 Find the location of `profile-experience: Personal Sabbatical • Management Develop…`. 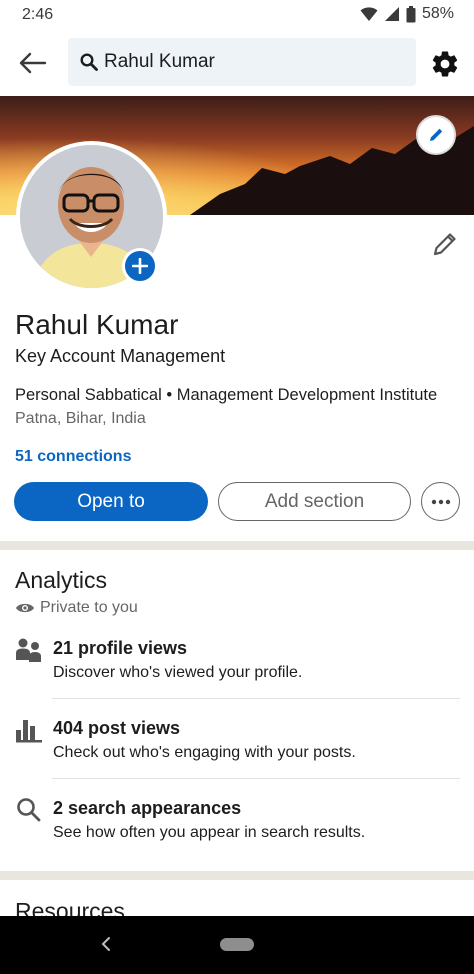

profile-experience: Personal Sabbatical • Management Develop… is located at coordinates (226, 395).